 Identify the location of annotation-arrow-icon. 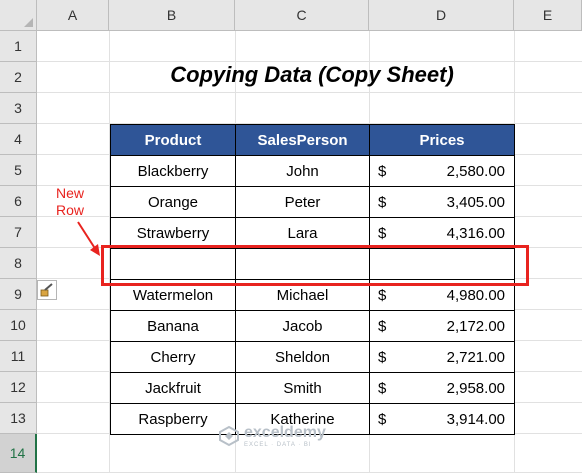
(88, 238).